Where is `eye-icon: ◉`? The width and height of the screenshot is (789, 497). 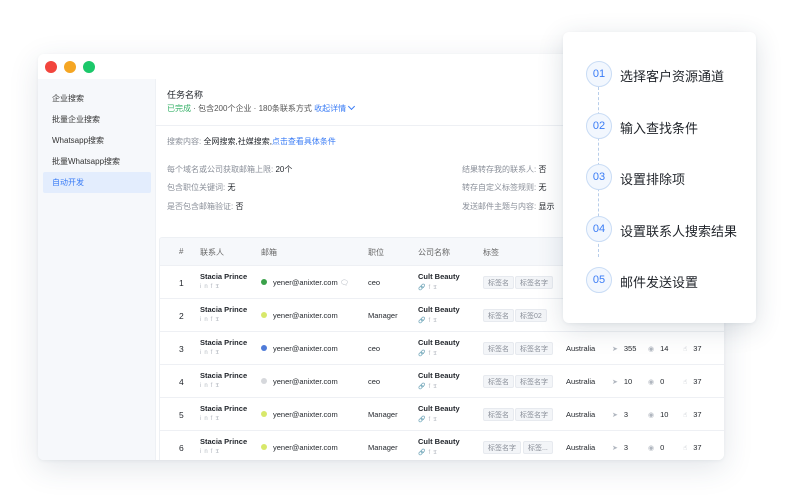
eye-icon: ◉ is located at coordinates (651, 448).